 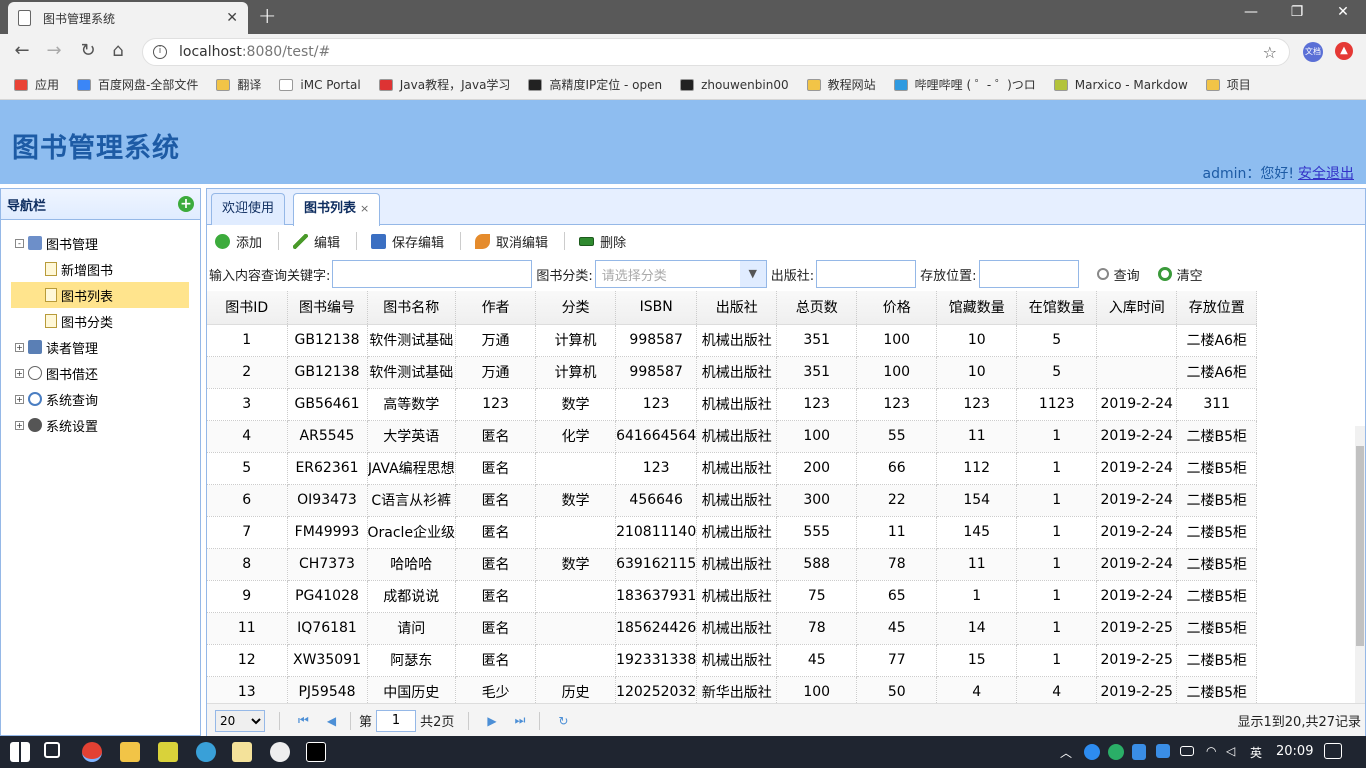 I want to click on table-cell: 75, so click(x=817, y=596).